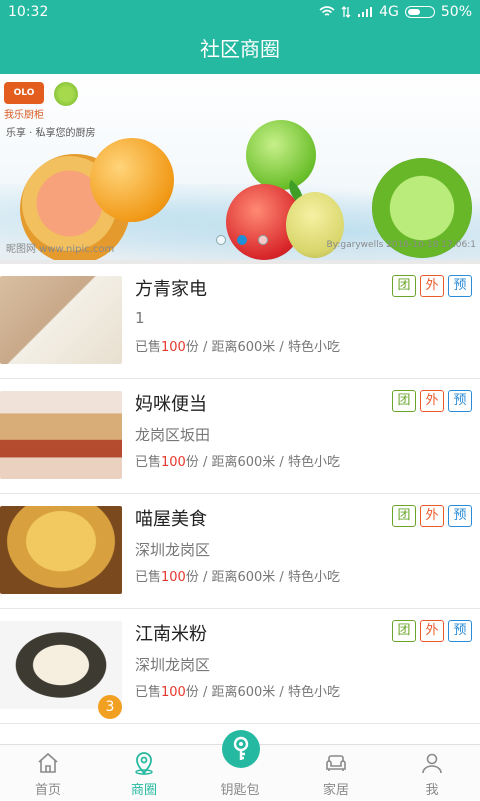 Image resolution: width=480 pixels, height=801 pixels. I want to click on brand-logo-text: 我乐厨柜, so click(24, 115).